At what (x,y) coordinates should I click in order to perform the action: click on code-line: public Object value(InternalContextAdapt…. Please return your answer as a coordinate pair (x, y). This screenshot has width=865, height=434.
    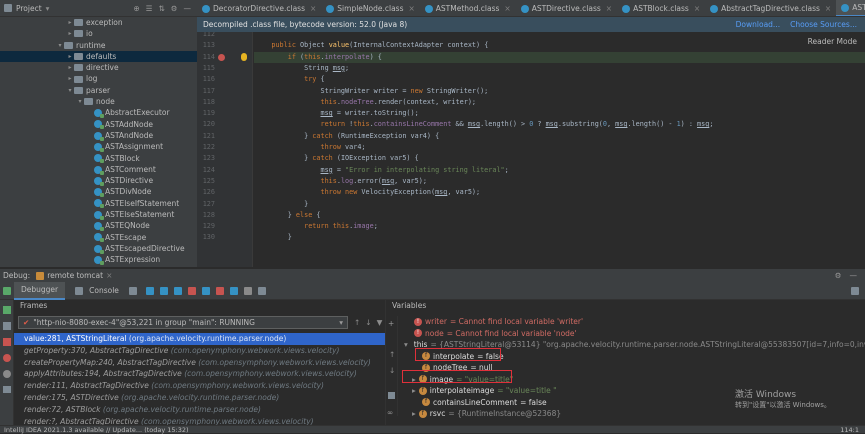
    Looking at the image, I should click on (371, 45).